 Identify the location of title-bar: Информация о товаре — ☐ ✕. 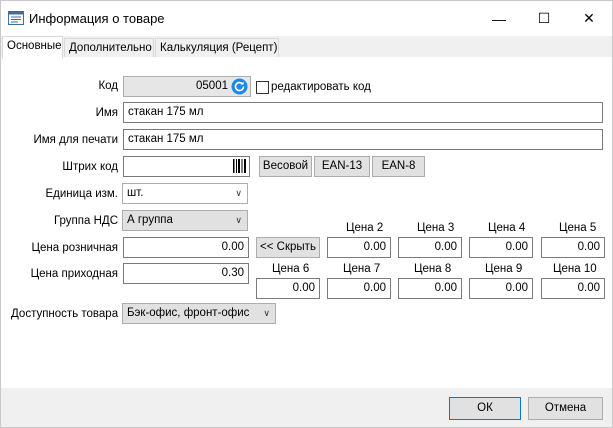
(306, 18).